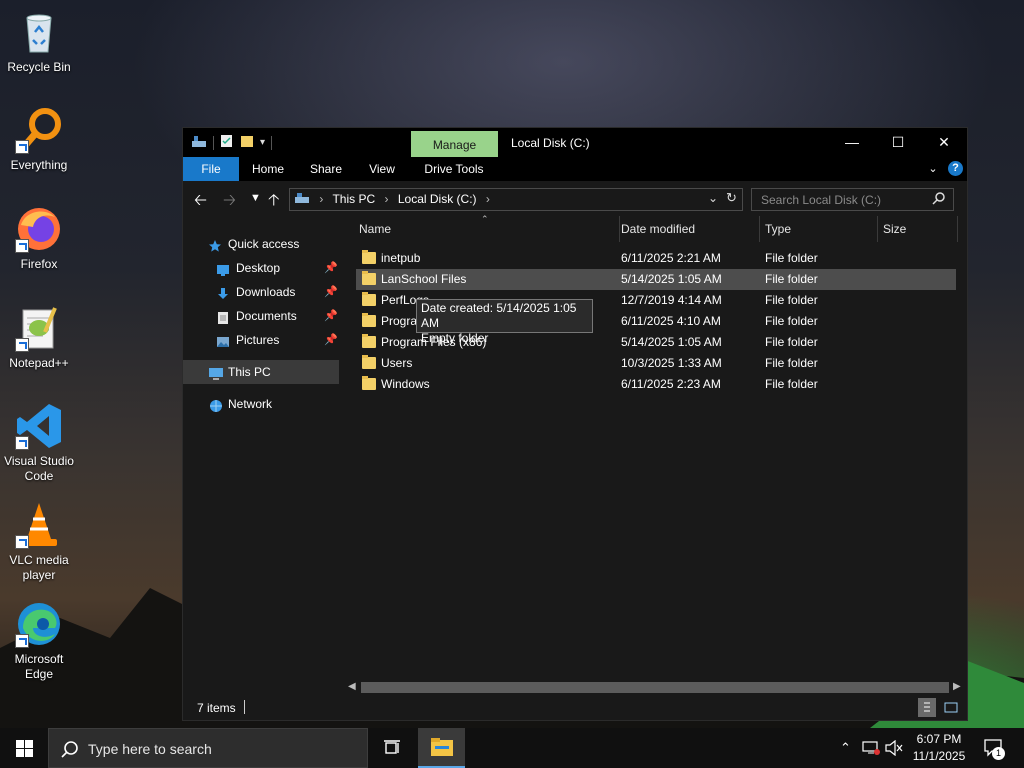 Image resolution: width=1024 pixels, height=768 pixels. Describe the element at coordinates (39, 238) in the screenshot. I see `desktop-icon-firefox: Firefox` at that location.